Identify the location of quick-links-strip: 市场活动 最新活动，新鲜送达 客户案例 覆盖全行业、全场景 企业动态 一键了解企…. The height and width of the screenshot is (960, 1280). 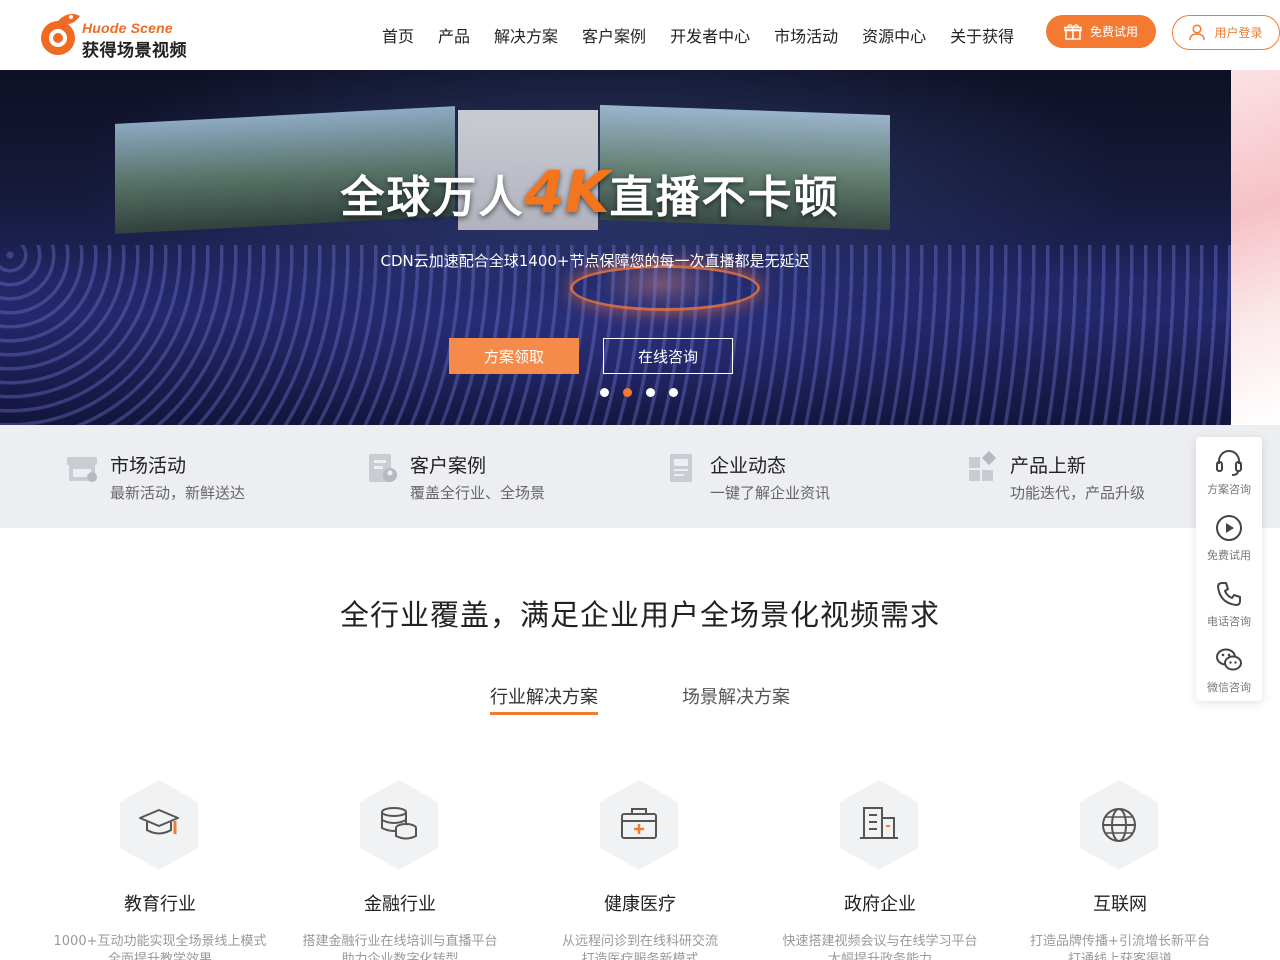
(640, 476).